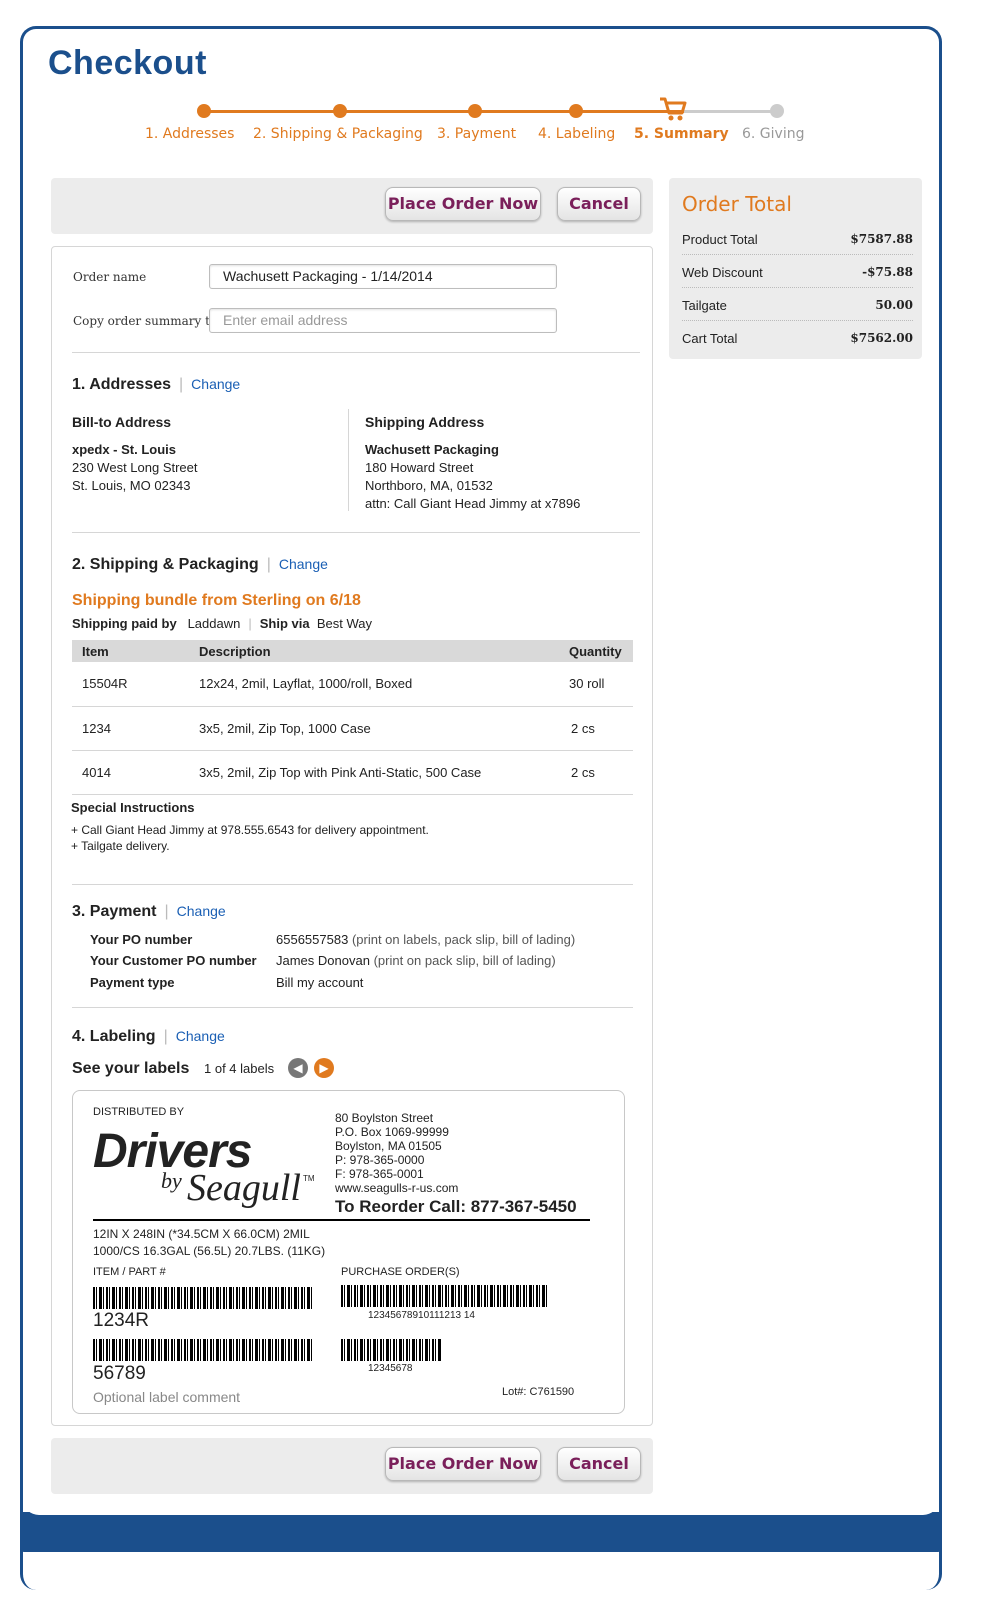 This screenshot has height=1607, width=992. I want to click on ship-to-line1: 180 Howard Street, so click(419, 467).